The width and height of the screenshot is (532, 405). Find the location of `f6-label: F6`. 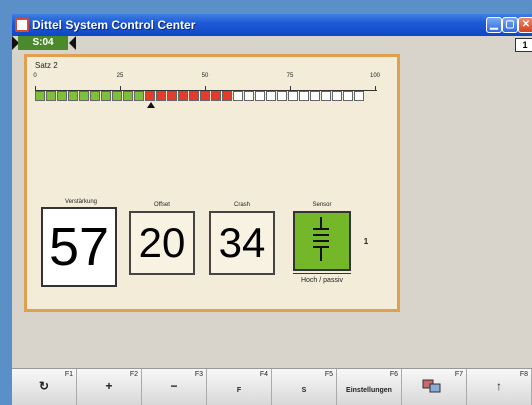

f6-label: F6 is located at coordinates (393, 374).